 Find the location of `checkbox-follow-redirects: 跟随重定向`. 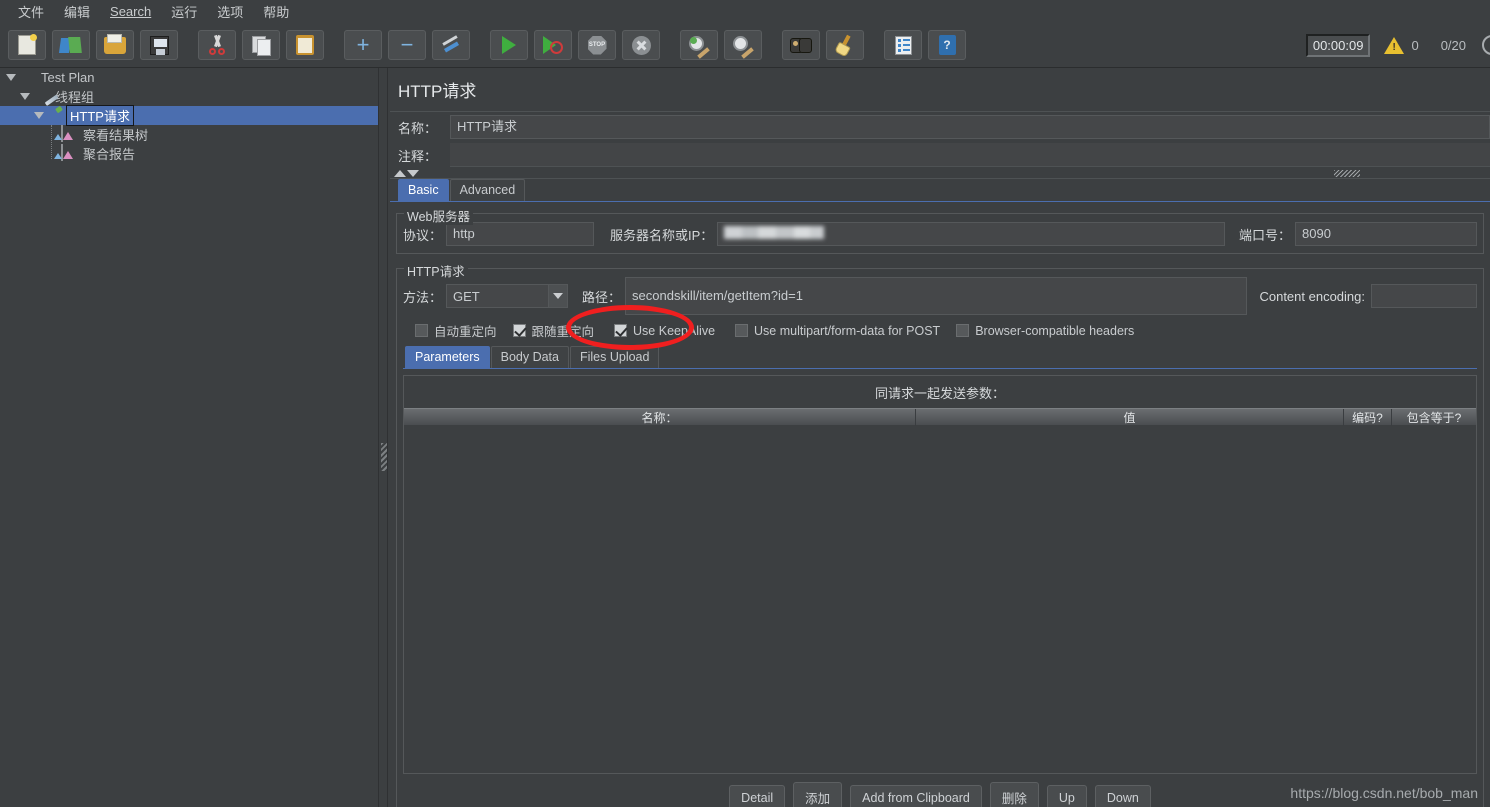

checkbox-follow-redirects: 跟随重定向 is located at coordinates (553, 330).